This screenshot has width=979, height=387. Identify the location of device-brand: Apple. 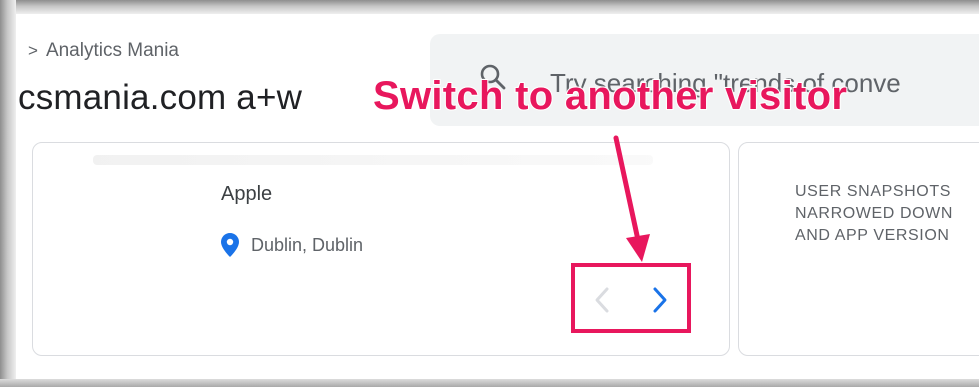
(247, 194).